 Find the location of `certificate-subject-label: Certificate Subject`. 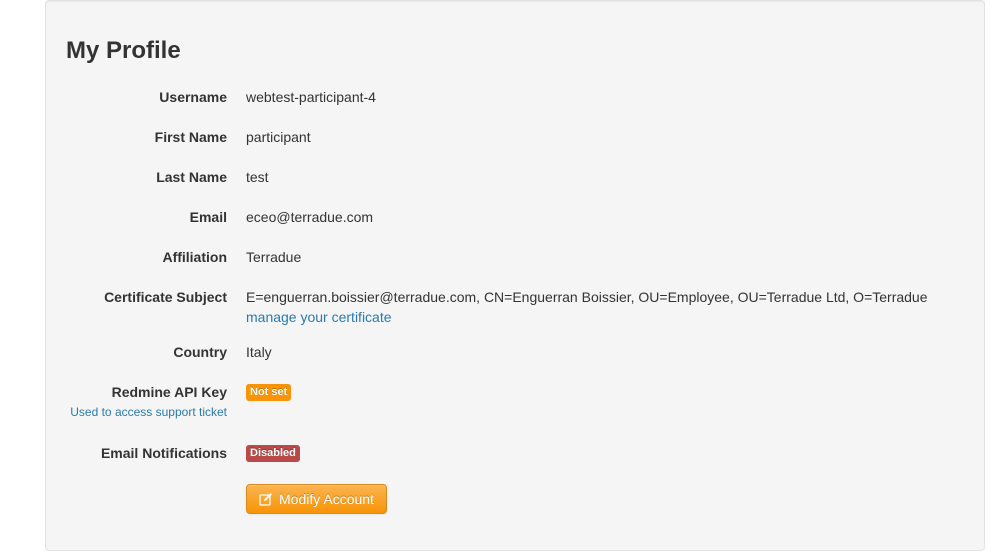

certificate-subject-label: Certificate Subject is located at coordinates (165, 297).